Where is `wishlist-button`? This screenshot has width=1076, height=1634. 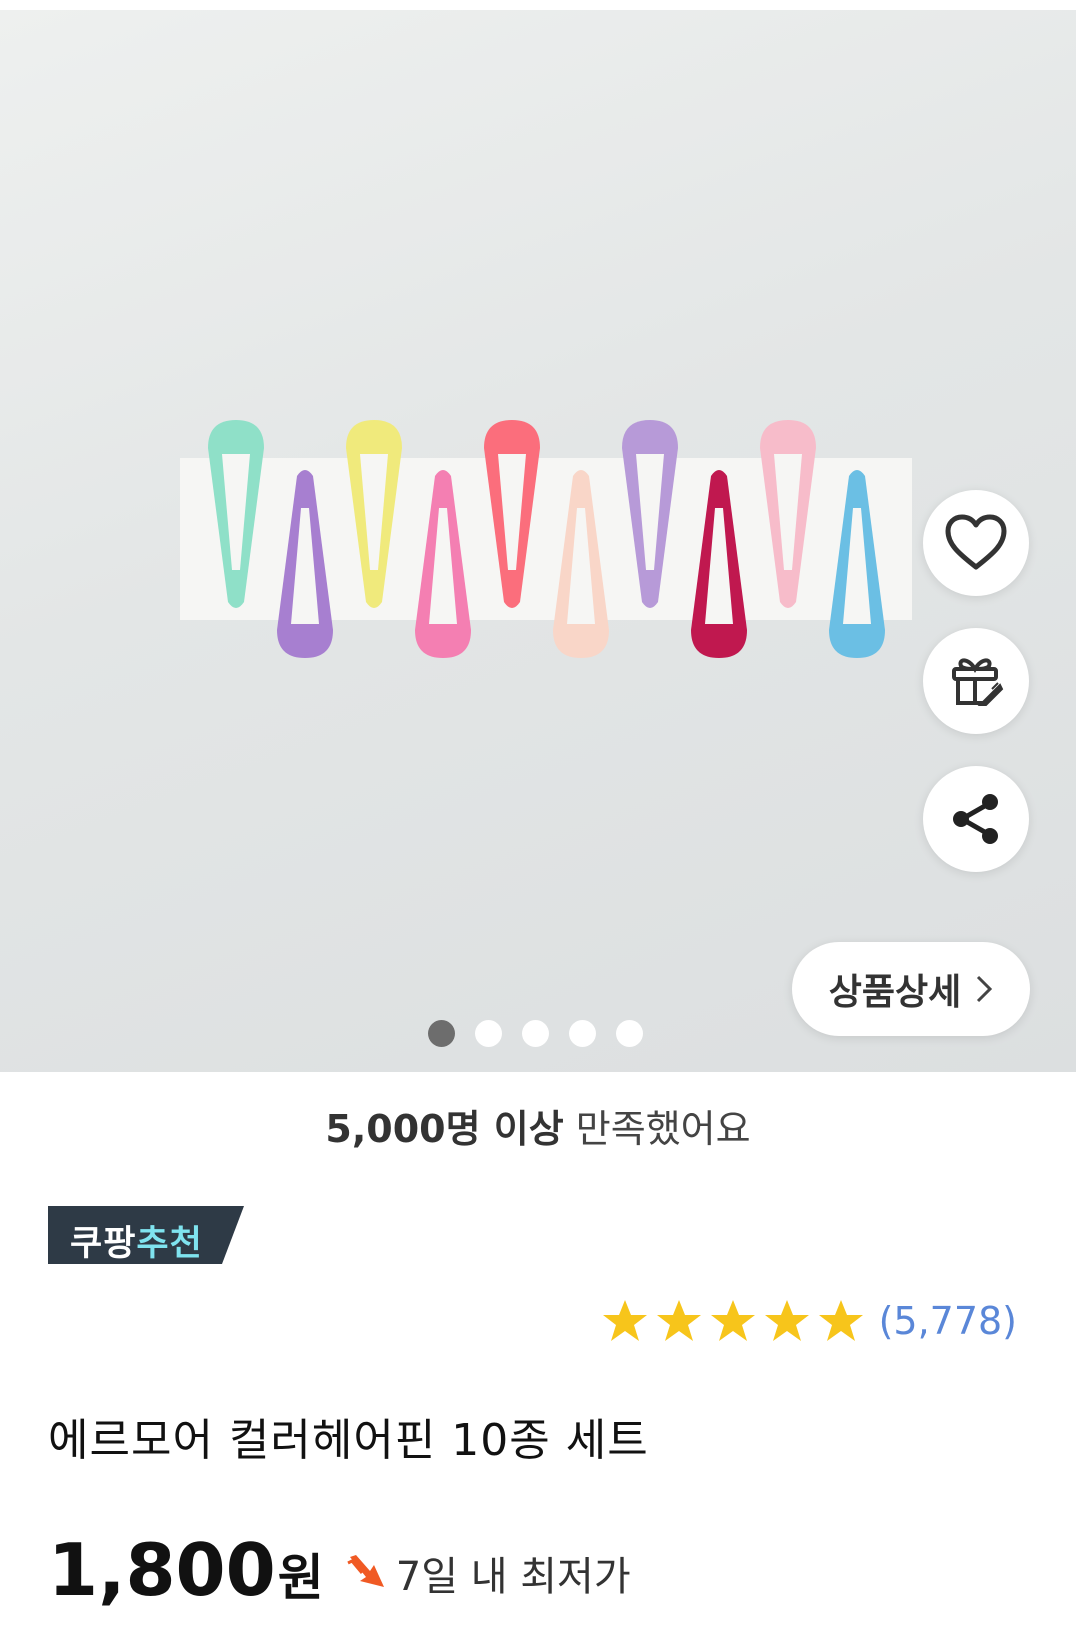 wishlist-button is located at coordinates (976, 543).